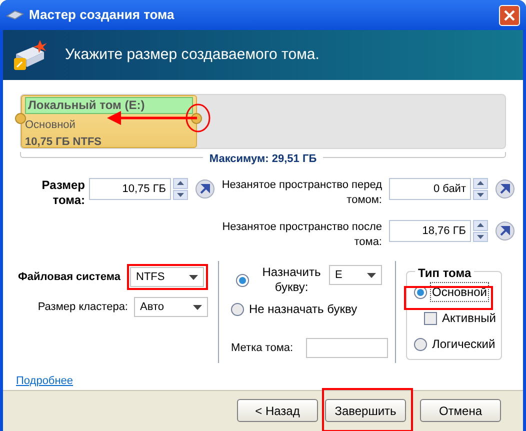 Image resolution: width=526 pixels, height=431 pixels. Describe the element at coordinates (192, 54) in the screenshot. I see `header-title: Укажите размер создаваемого тома.` at that location.